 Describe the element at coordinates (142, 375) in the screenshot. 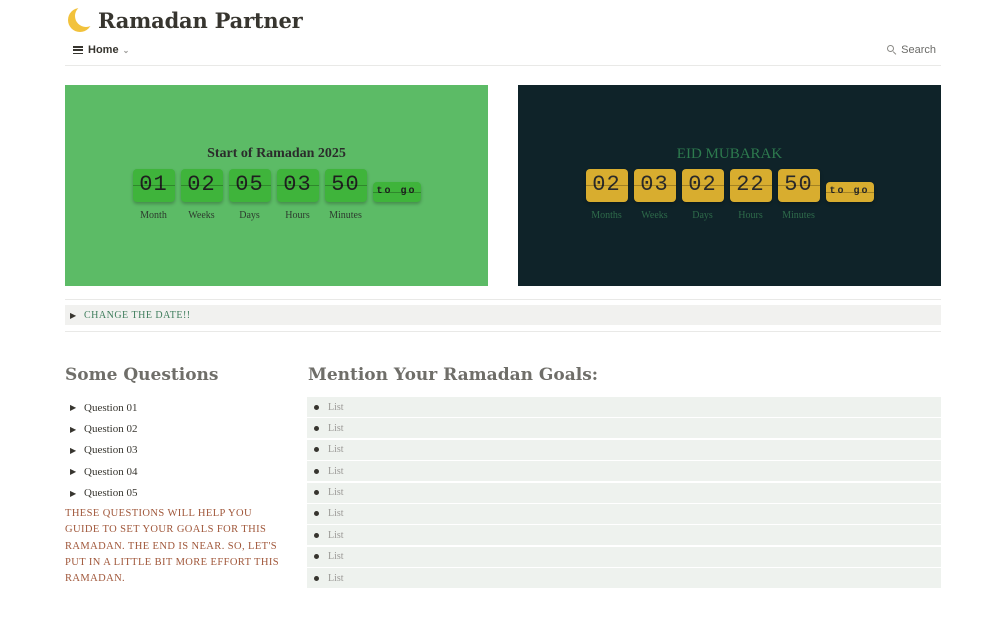

I see `questions-heading: Some Questions` at that location.